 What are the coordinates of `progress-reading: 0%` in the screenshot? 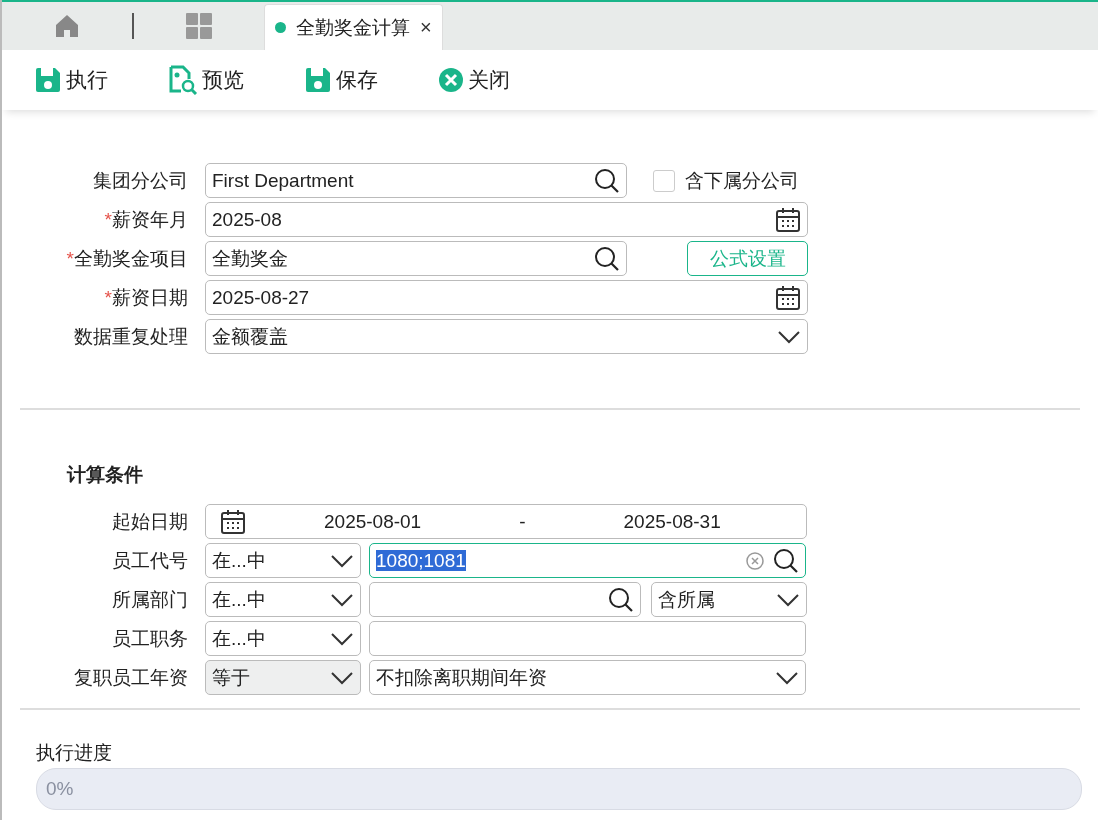 It's located at (60, 789).